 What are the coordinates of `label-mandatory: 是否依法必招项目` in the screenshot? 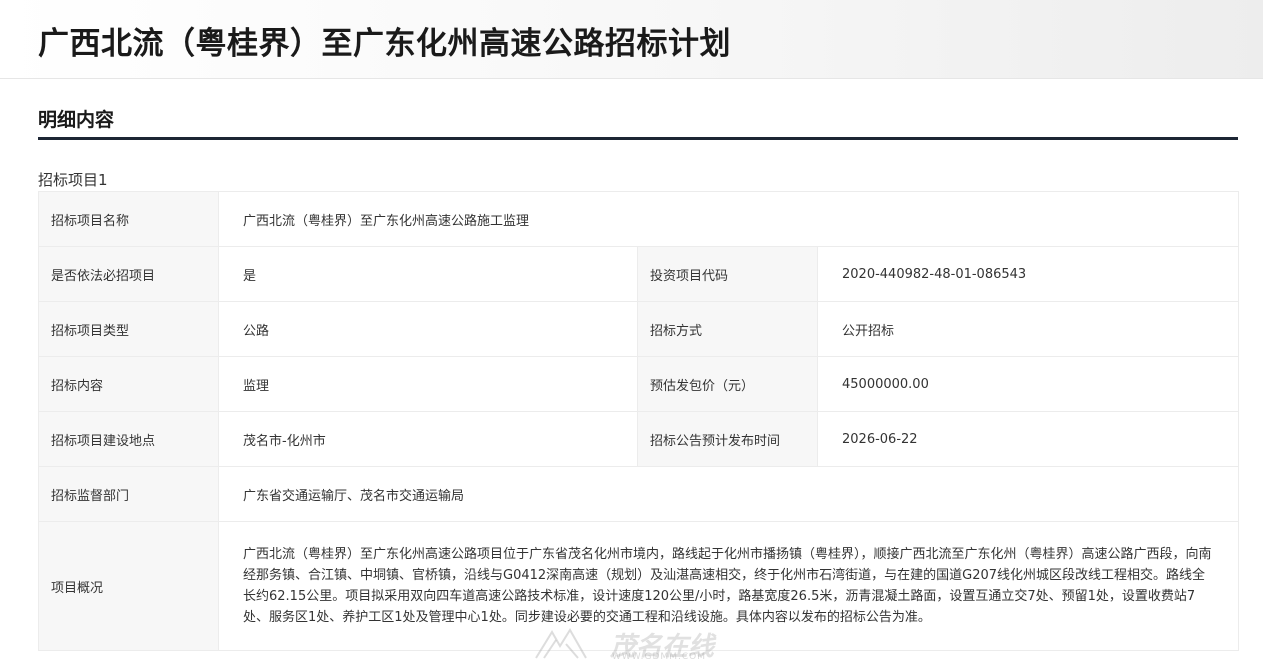 It's located at (128, 274).